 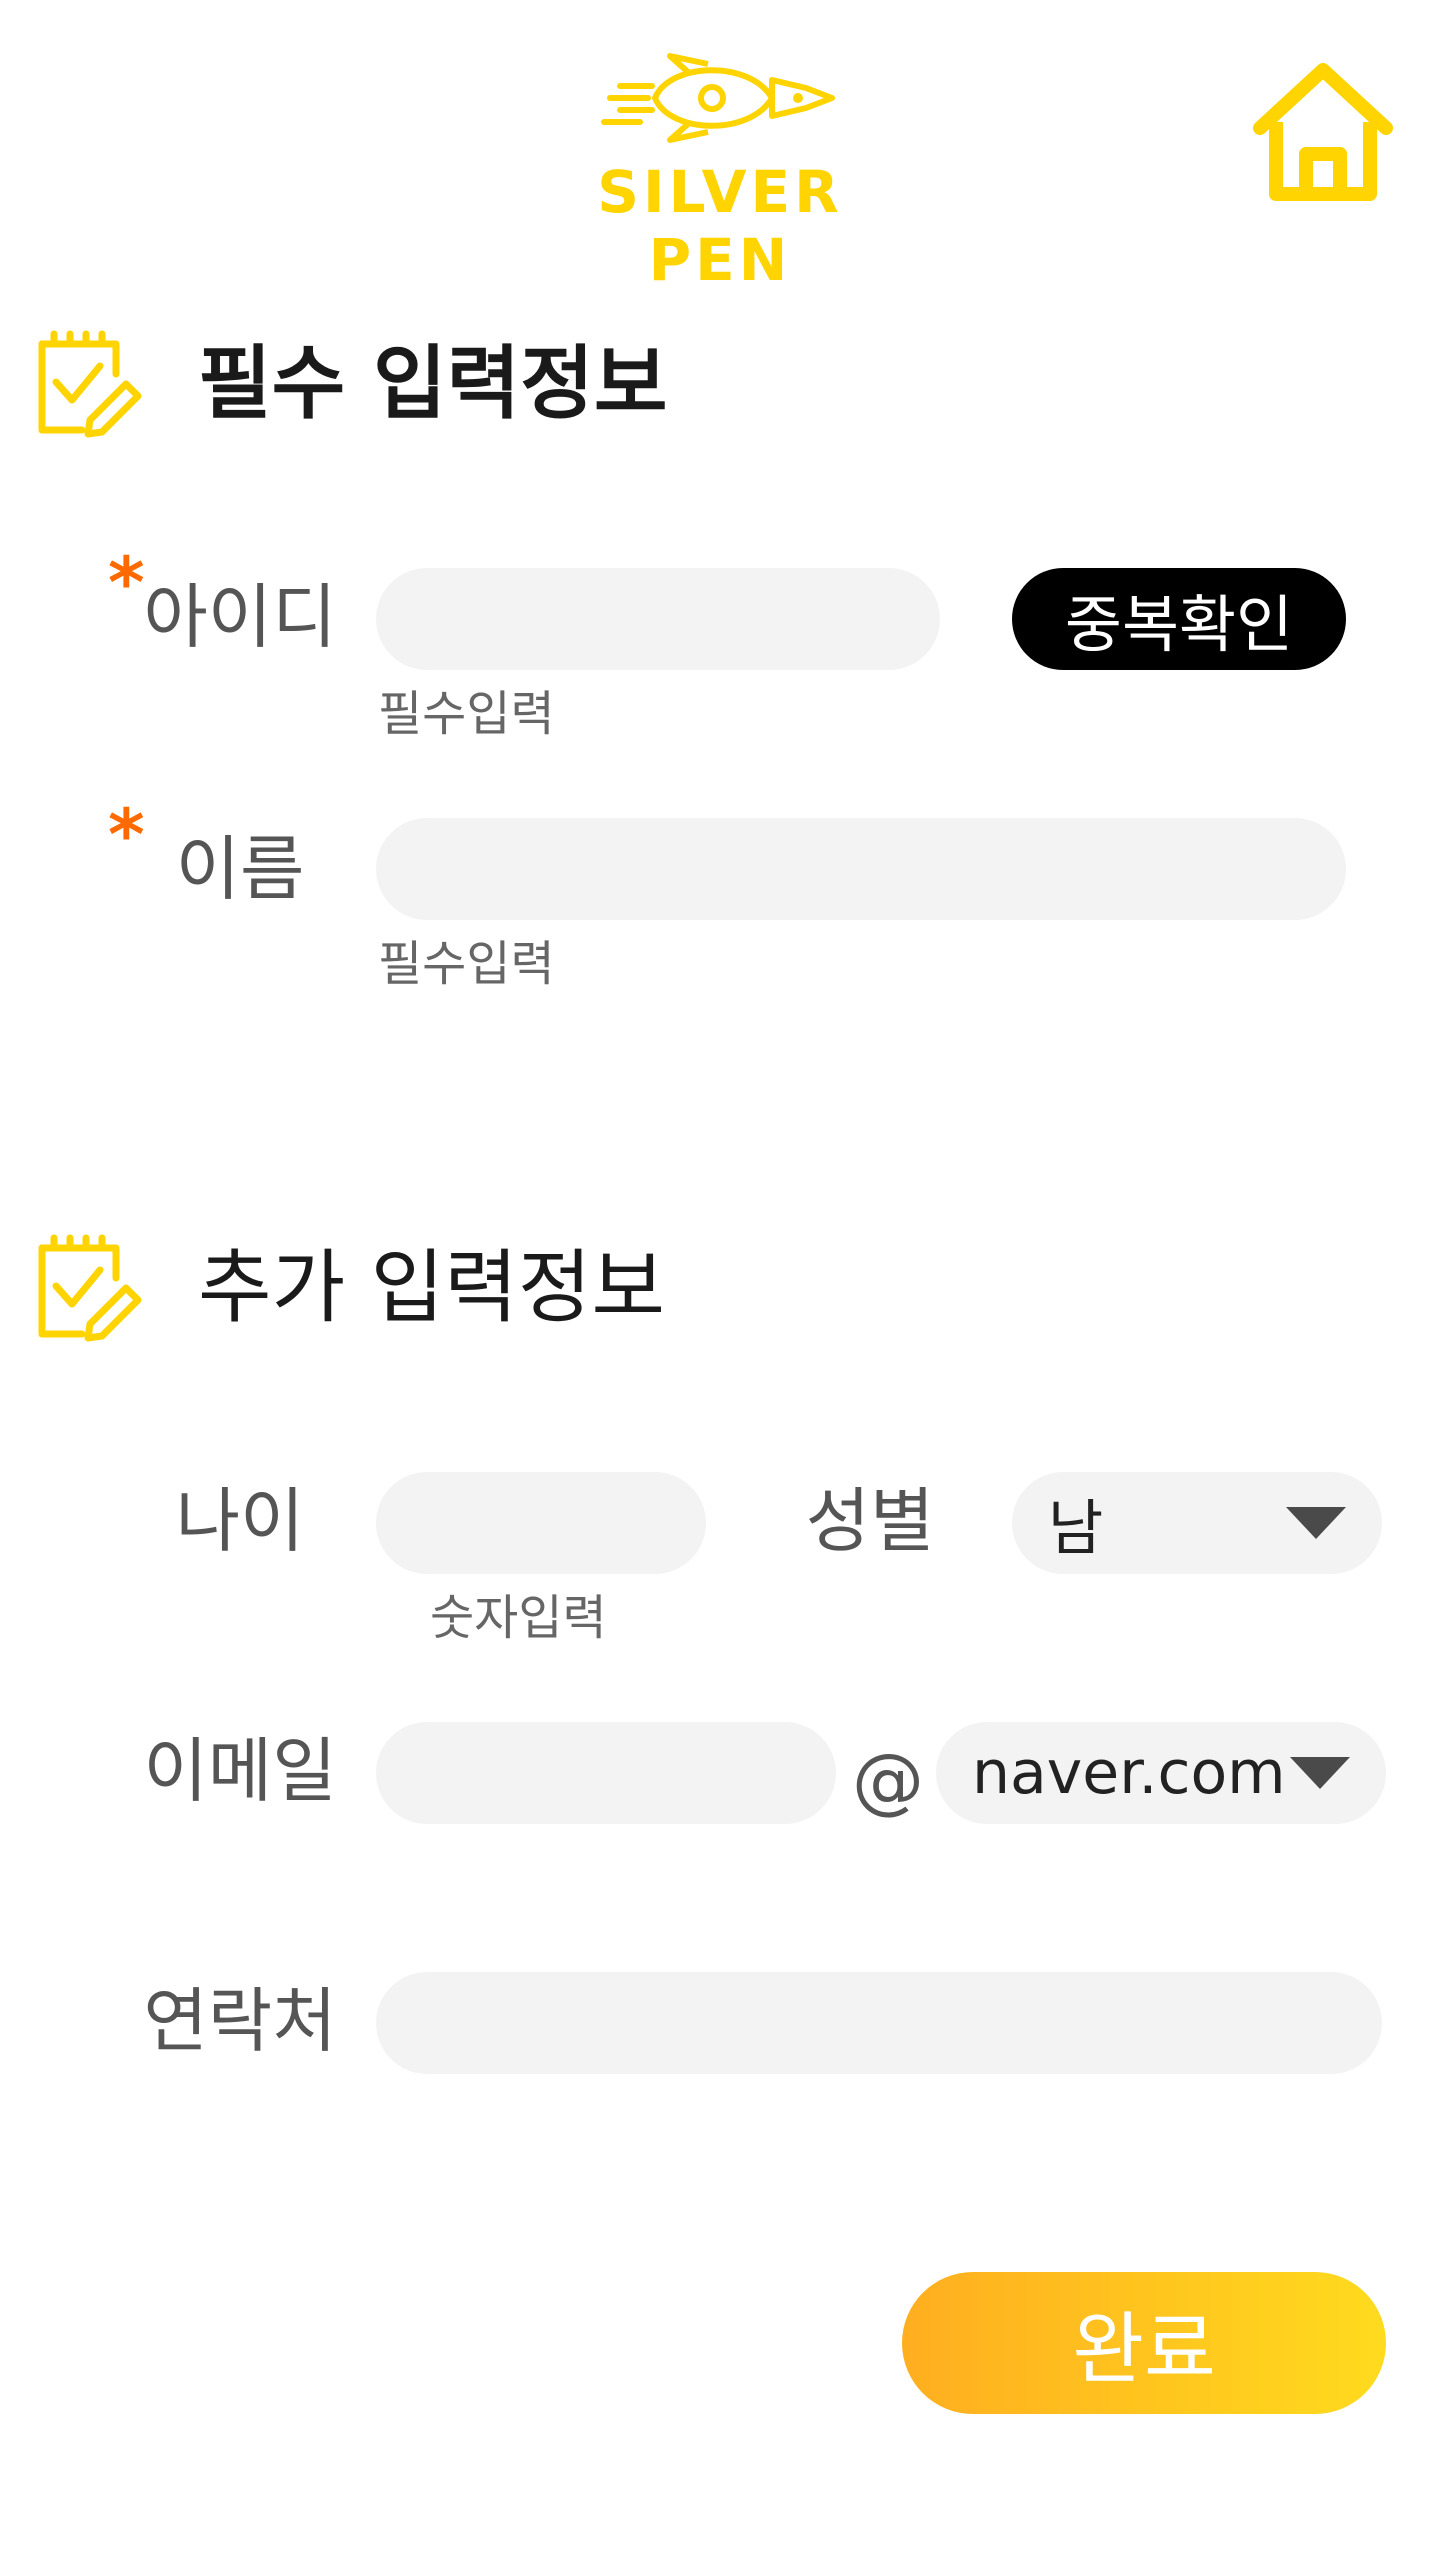 I want to click on gender-label: 성별, so click(x=870, y=1521).